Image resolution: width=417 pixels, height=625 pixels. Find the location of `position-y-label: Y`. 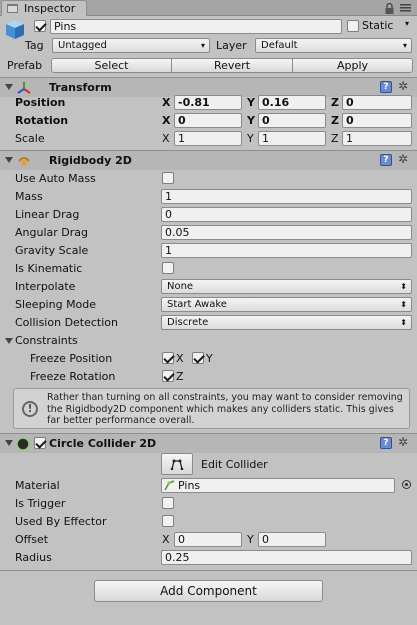

position-y-label: Y is located at coordinates (251, 102).